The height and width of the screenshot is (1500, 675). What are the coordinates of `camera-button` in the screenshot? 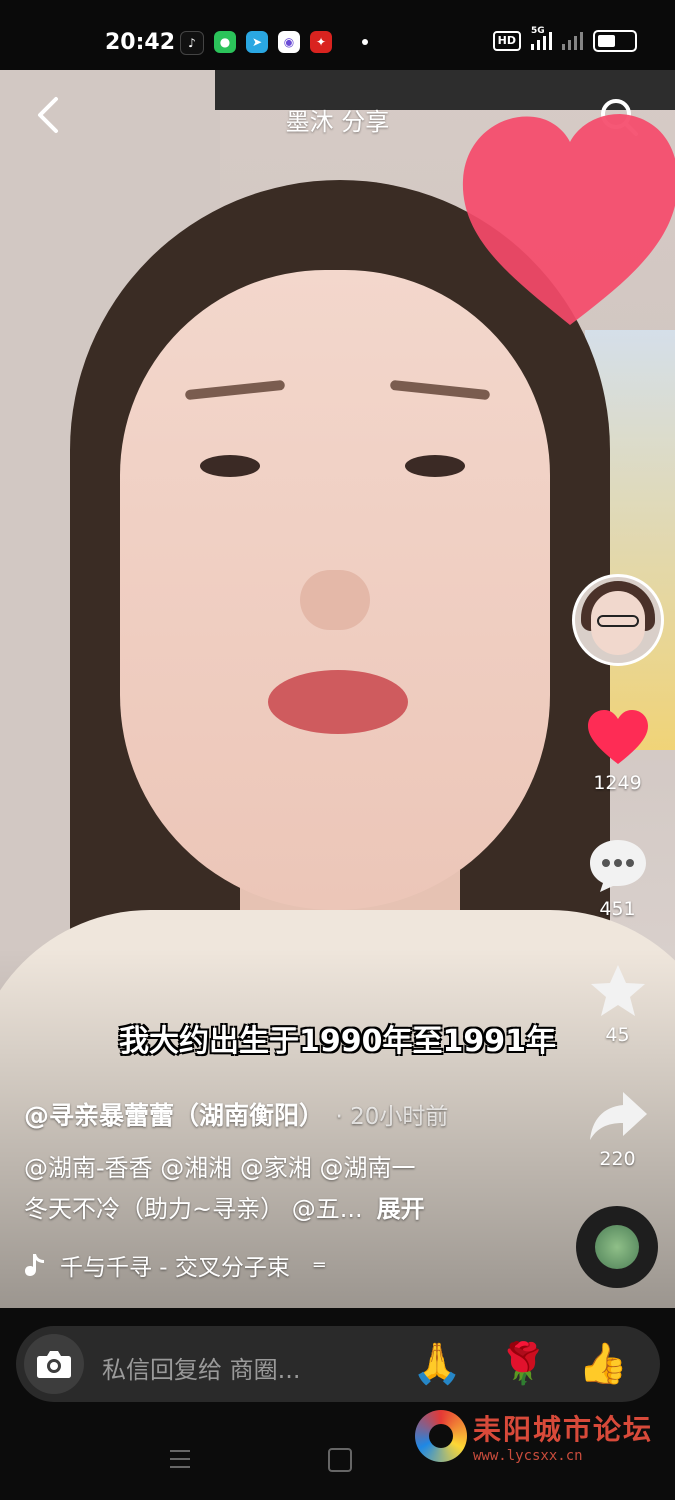 It's located at (54, 1364).